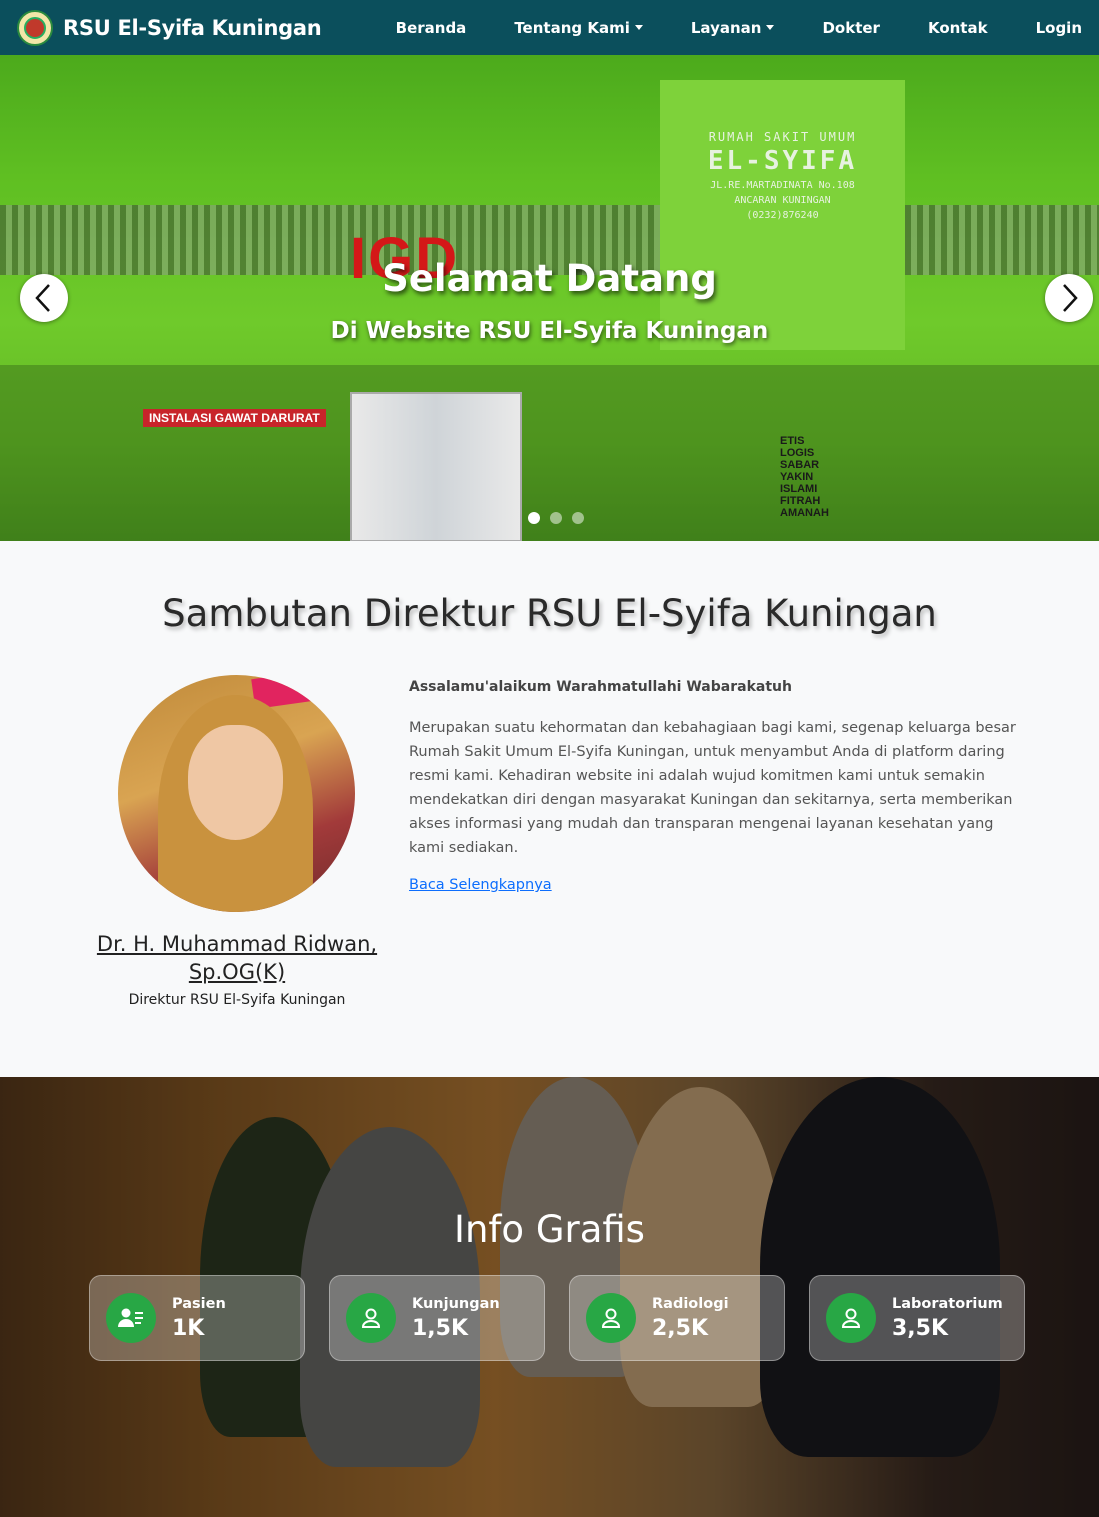 This screenshot has height=1517, width=1099. Describe the element at coordinates (237, 958) in the screenshot. I see `director-name: Dr. H. Muhammad Ridwan, Sp.OG(K)` at that location.